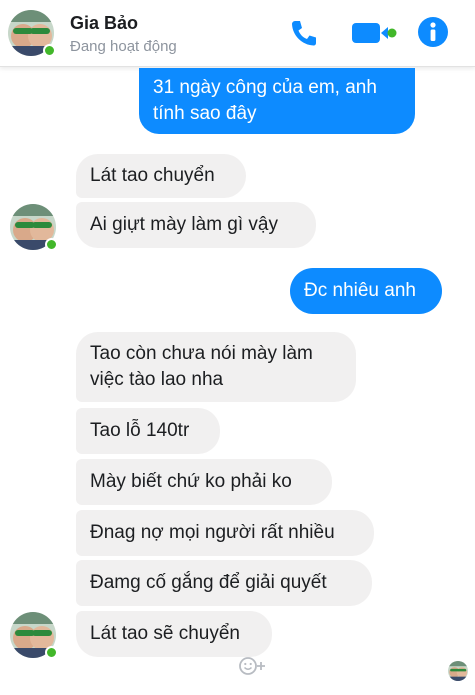 The height and width of the screenshot is (695, 475). Describe the element at coordinates (237, 33) in the screenshot. I see `chat-header: Gia Bảo Đang hoạt động` at that location.